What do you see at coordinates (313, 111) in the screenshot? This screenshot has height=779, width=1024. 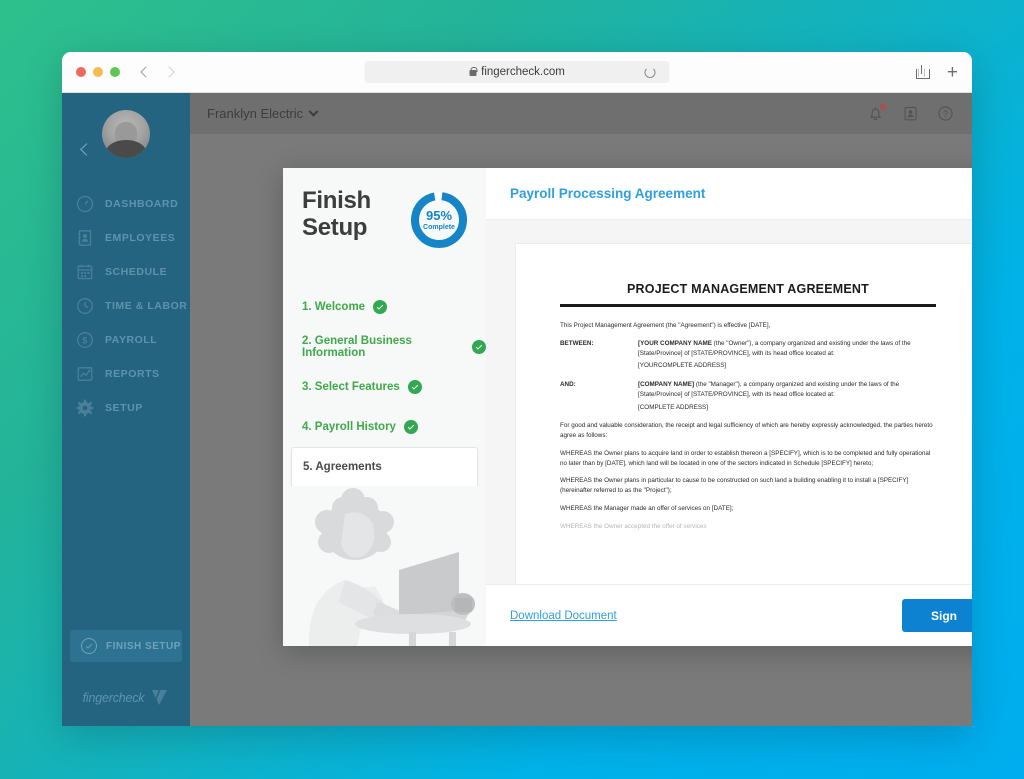 I see `chevron-down-icon` at bounding box center [313, 111].